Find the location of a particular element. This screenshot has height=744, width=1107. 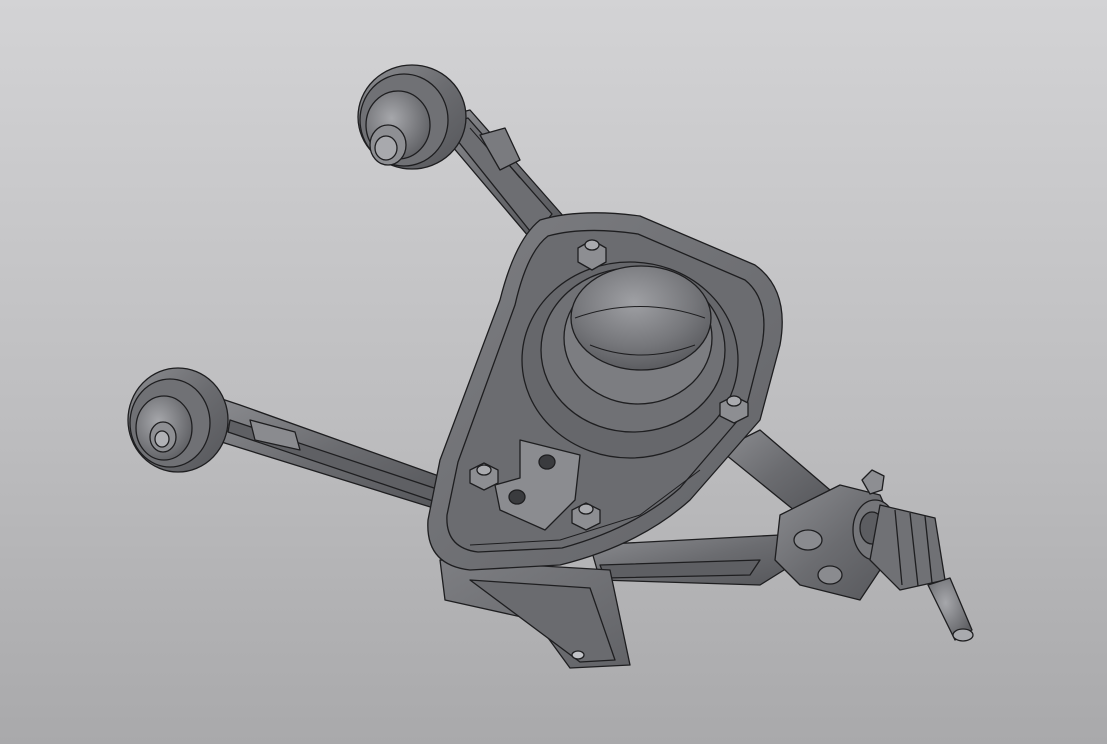

lower-bushing is located at coordinates (178, 420).